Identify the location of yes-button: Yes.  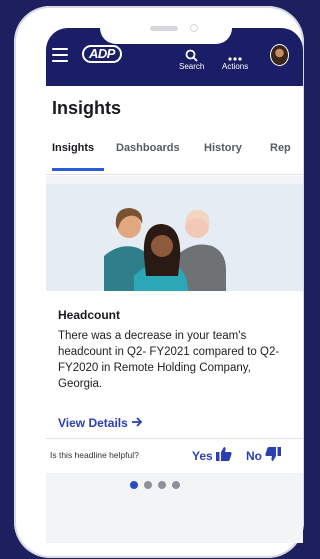
(212, 455).